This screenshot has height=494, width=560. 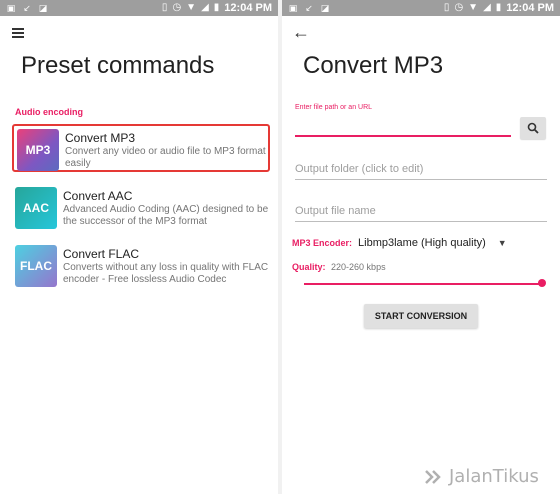 What do you see at coordinates (301, 32) in the screenshot?
I see `back-arrow-icon: ←` at bounding box center [301, 32].